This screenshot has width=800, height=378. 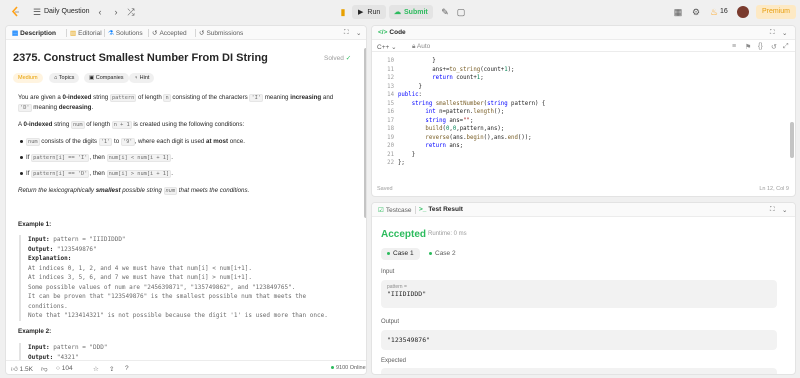 What do you see at coordinates (792, 140) in the screenshot?
I see `editor-scrollbar` at bounding box center [792, 140].